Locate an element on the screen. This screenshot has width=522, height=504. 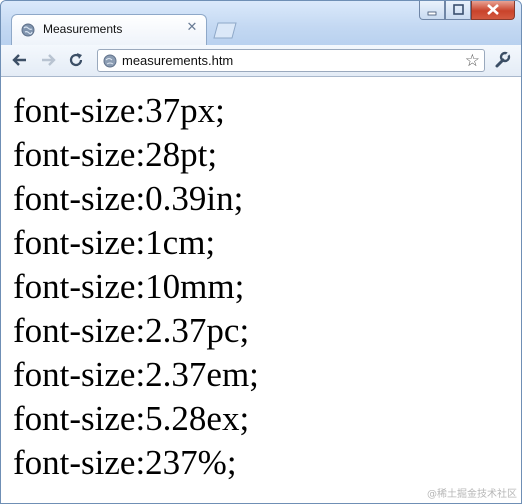
minimize-button is located at coordinates (432, 10).